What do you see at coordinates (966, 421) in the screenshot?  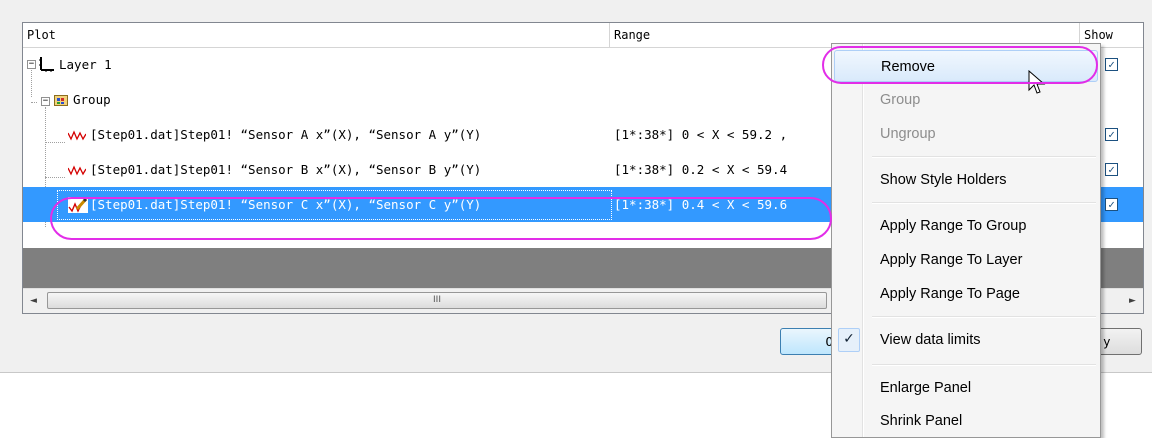 I see `menu-item-shrink-panel: Shrink Panel` at bounding box center [966, 421].